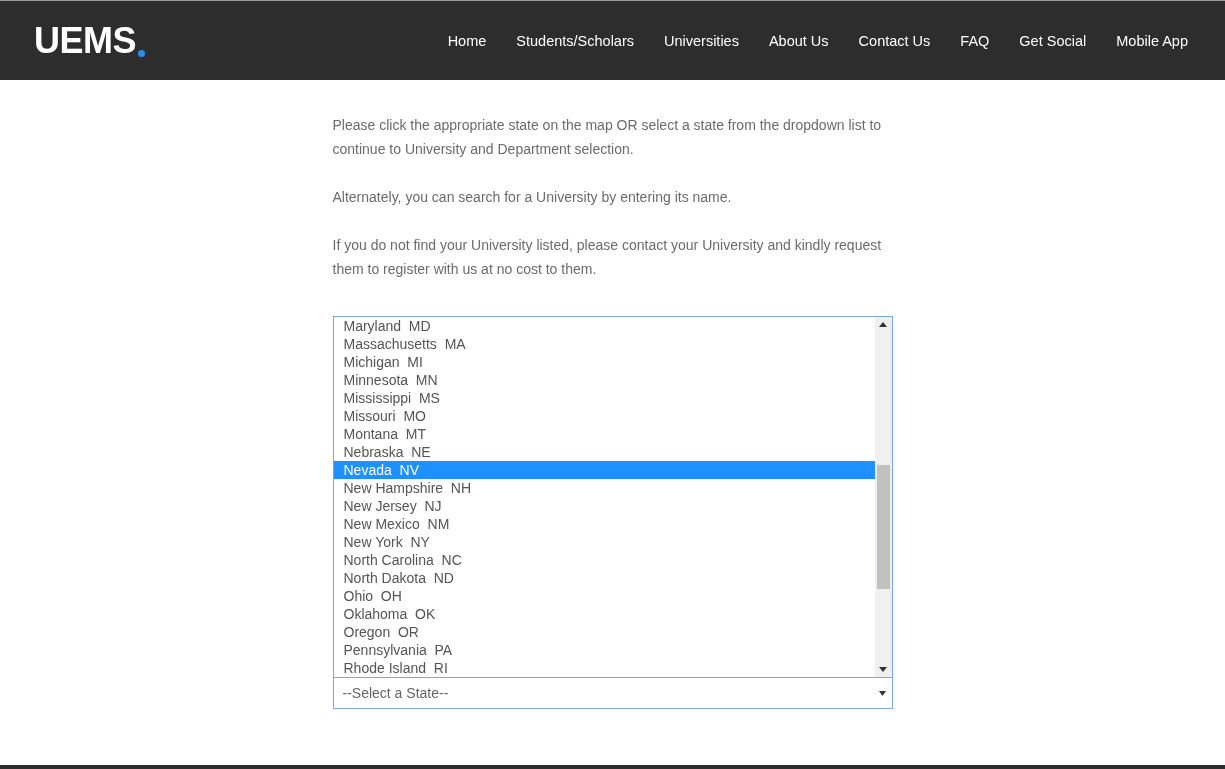 The height and width of the screenshot is (769, 1225). What do you see at coordinates (604, 488) in the screenshot?
I see `state-option: New Hampshire NH` at bounding box center [604, 488].